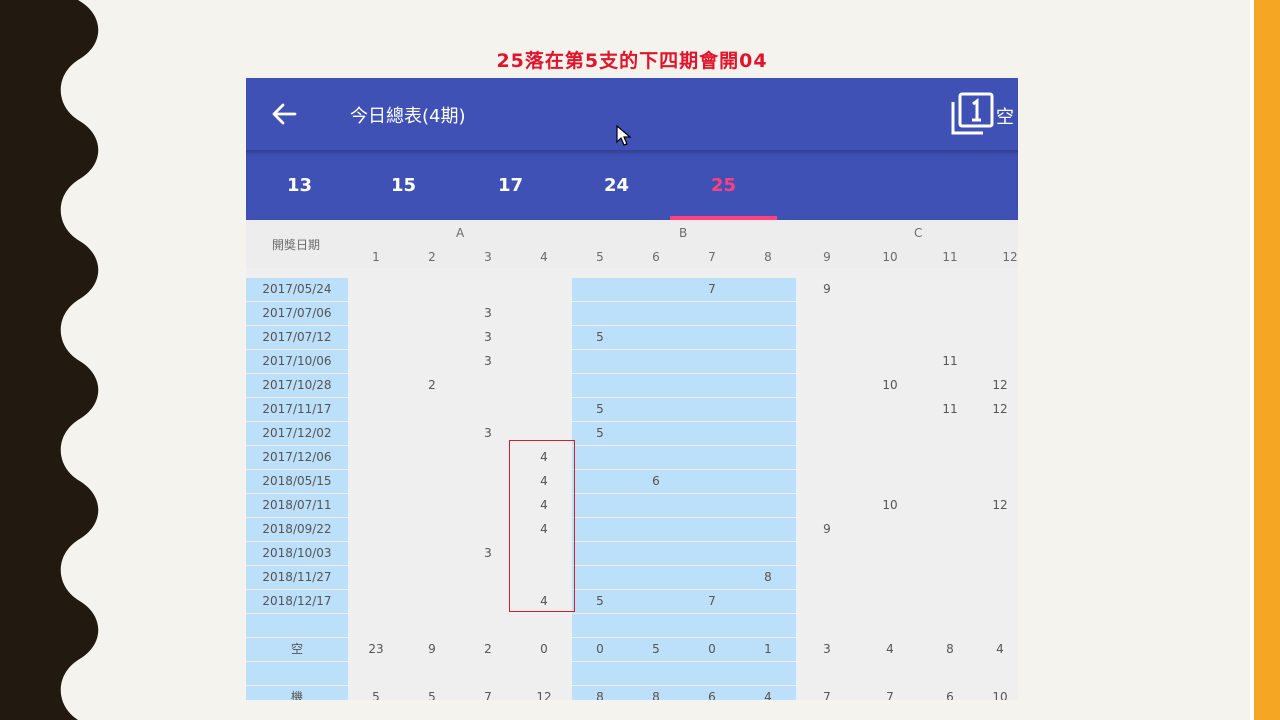 This screenshot has height=720, width=1280. What do you see at coordinates (297, 649) in the screenshot?
I see `date-cell: 空` at bounding box center [297, 649].